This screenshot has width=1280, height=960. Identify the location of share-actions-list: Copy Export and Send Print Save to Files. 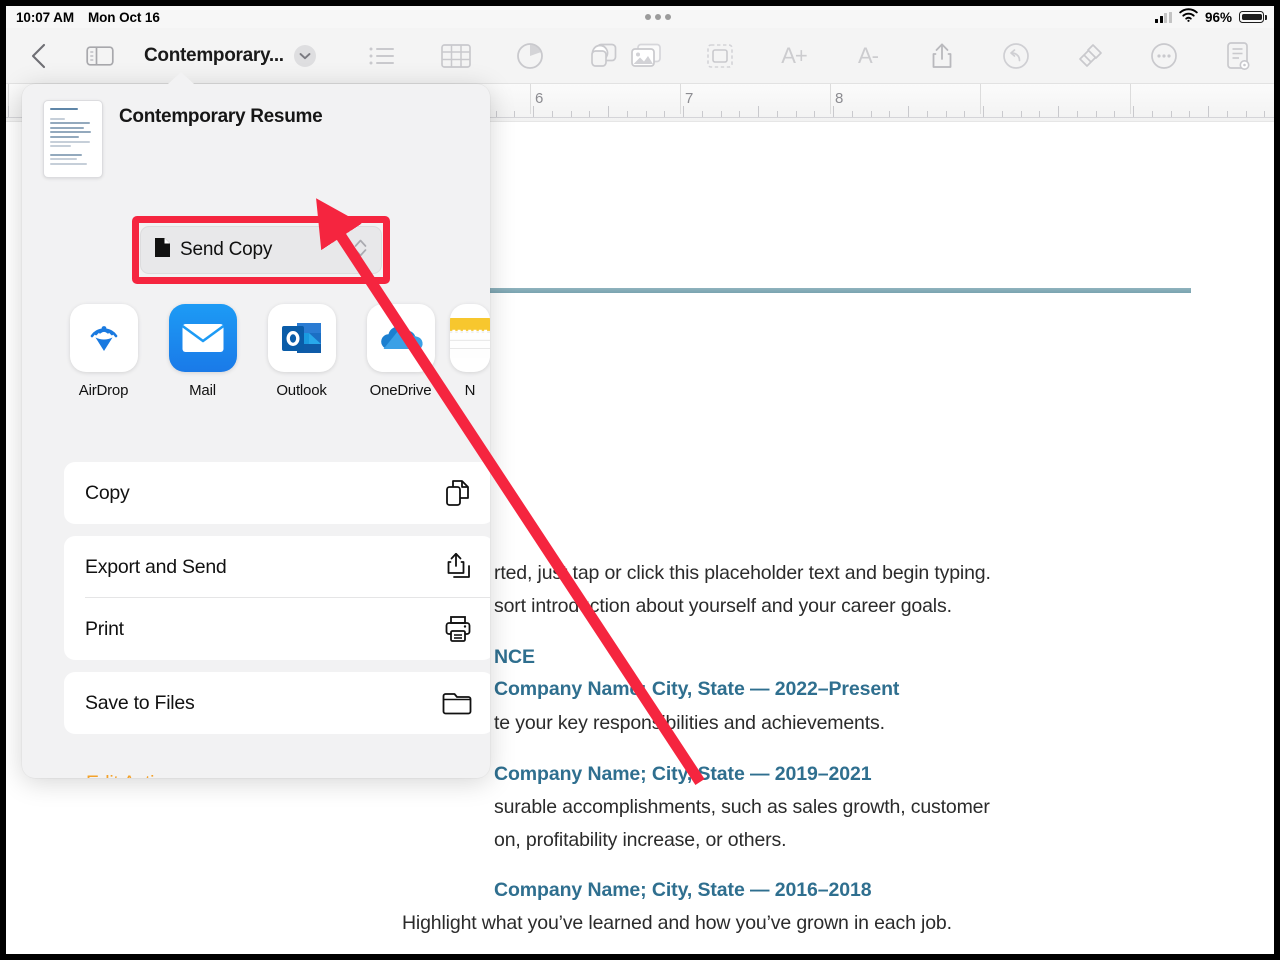
(277, 604).